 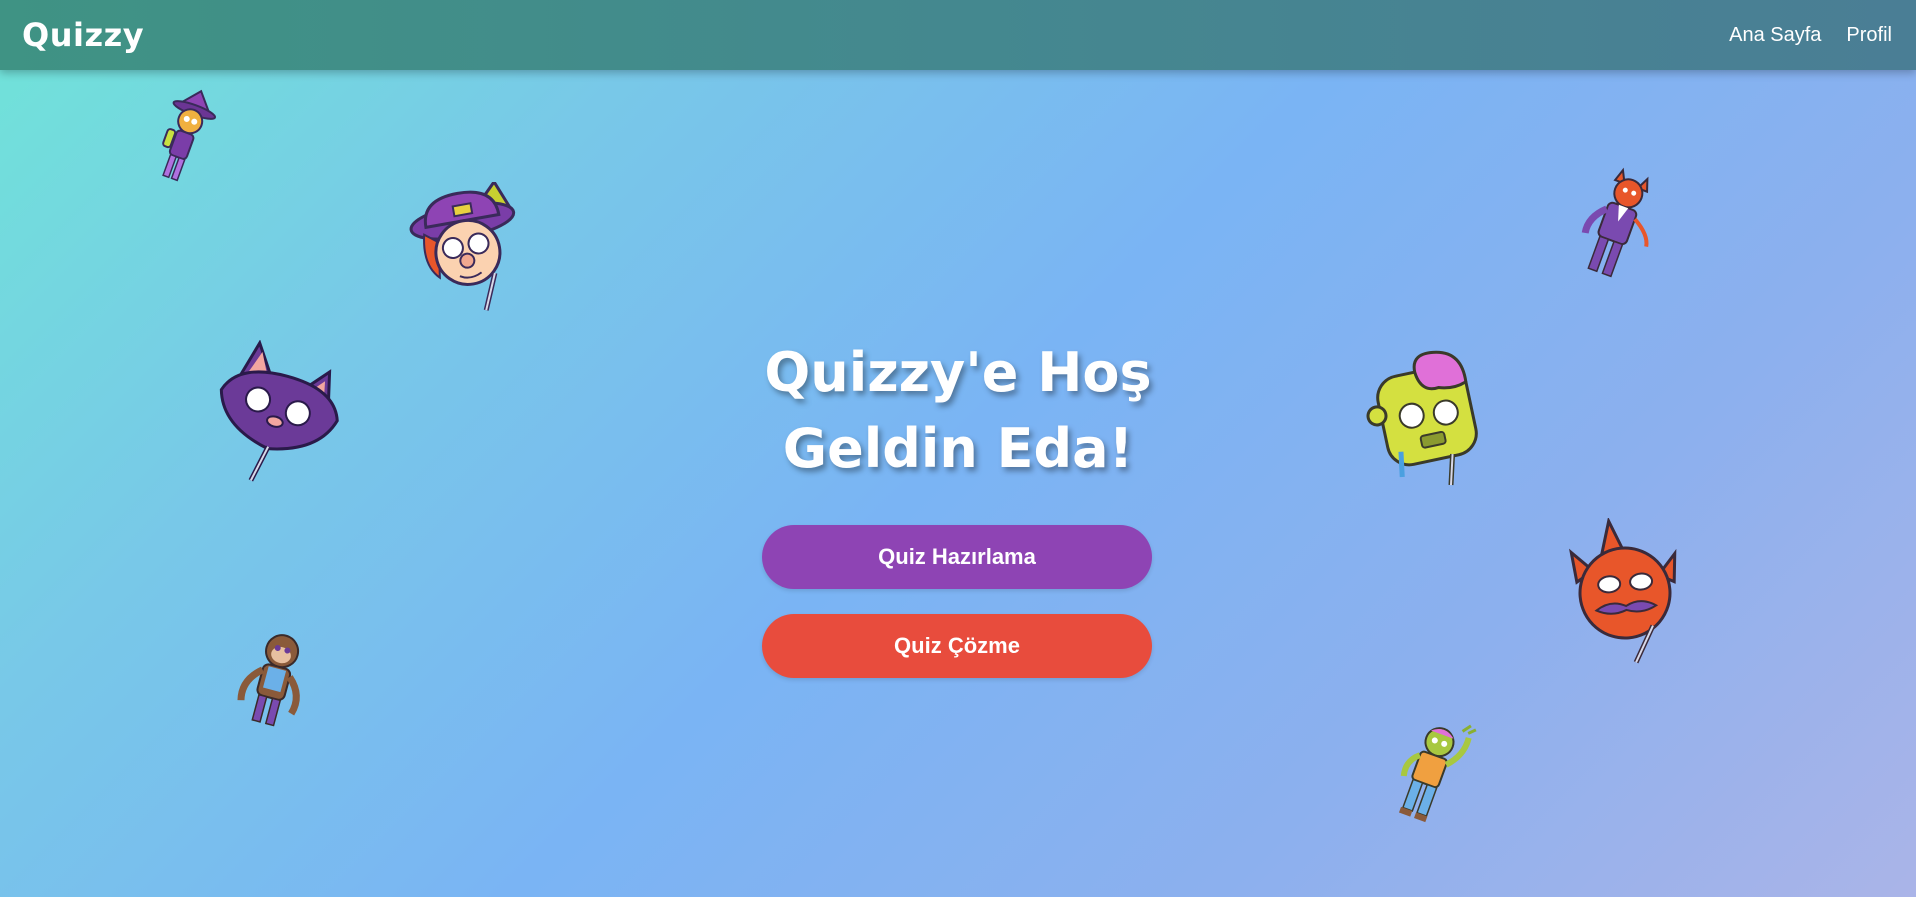 What do you see at coordinates (958, 35) in the screenshot?
I see `navbar: Quizzy Ana Sayfa Profil` at bounding box center [958, 35].